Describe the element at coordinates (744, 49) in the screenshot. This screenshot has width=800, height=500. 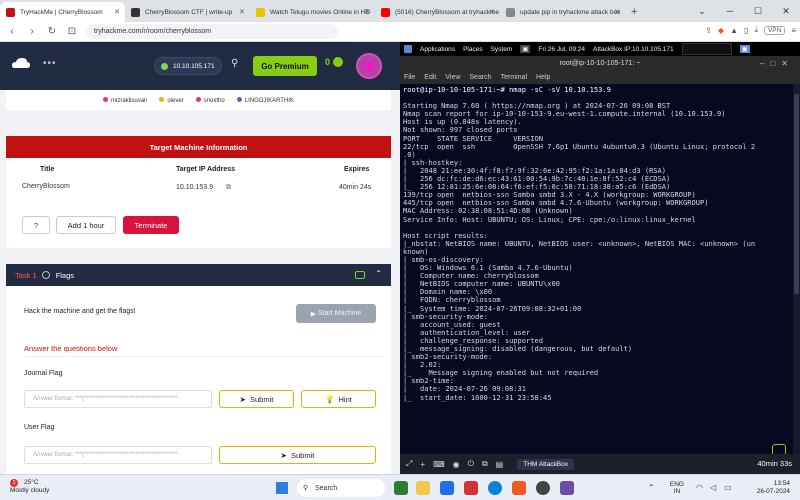
I see `screen-icon: ▣` at that location.